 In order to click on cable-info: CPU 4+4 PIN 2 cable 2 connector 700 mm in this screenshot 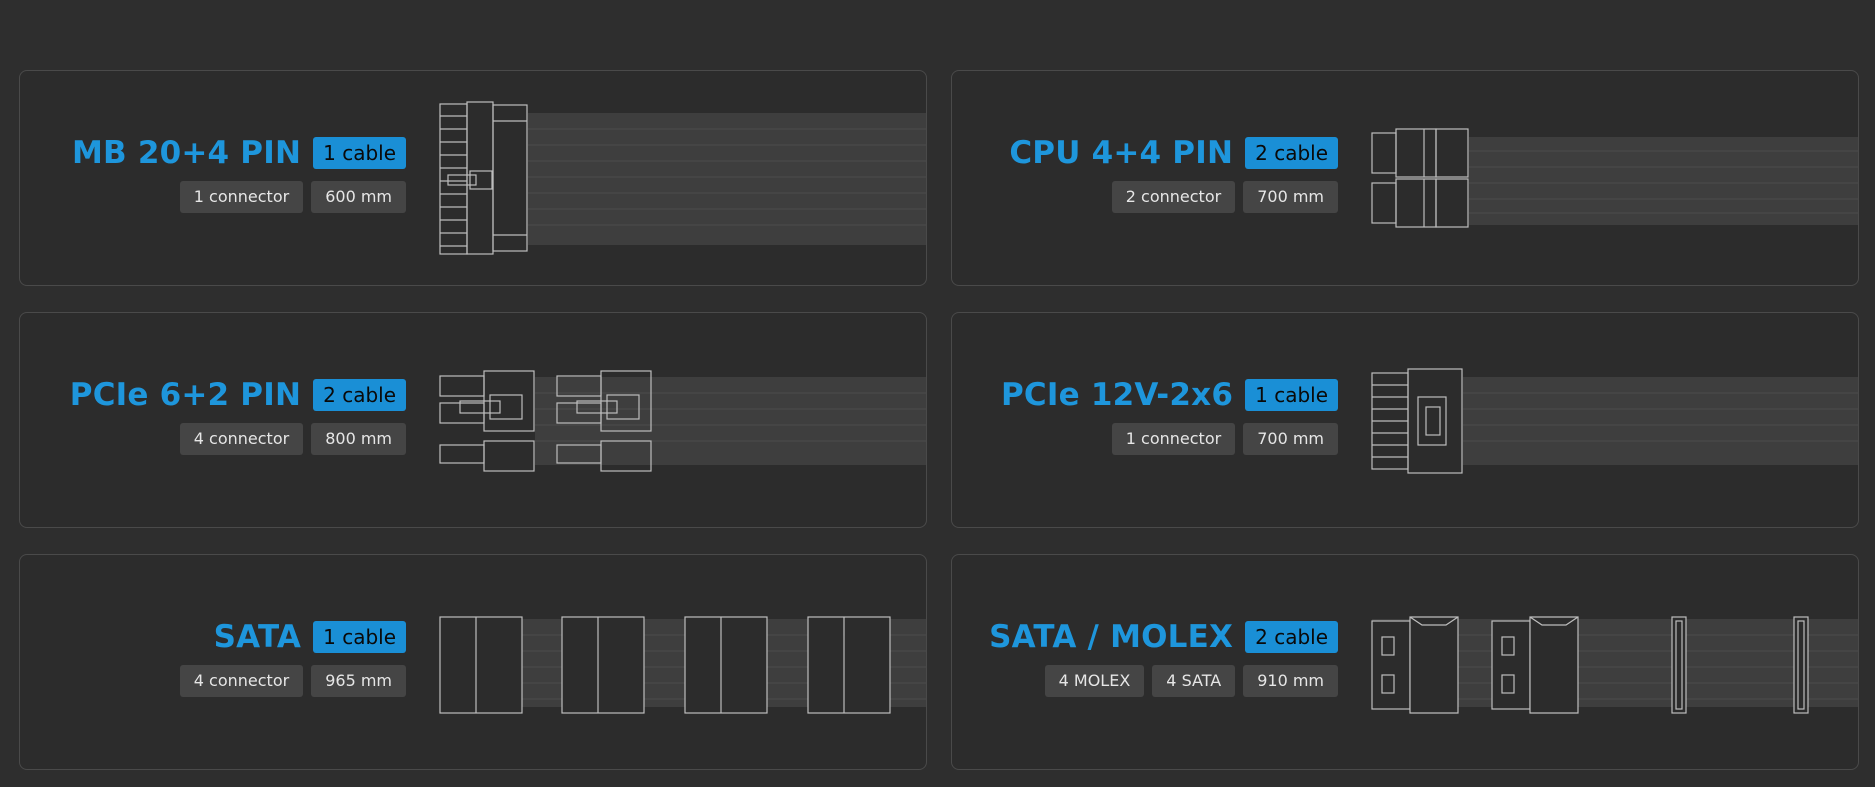, I will do `click(1173, 173)`.